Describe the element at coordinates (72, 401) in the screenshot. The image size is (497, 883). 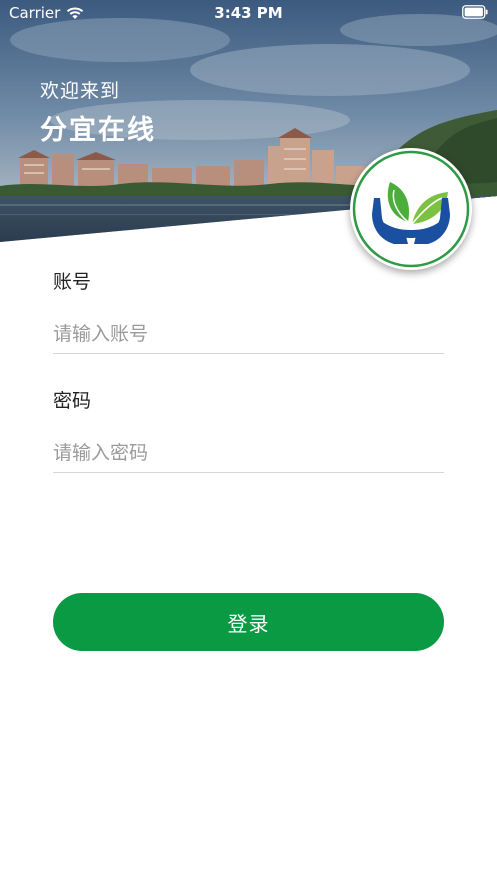
I see `password-label: 密码` at that location.